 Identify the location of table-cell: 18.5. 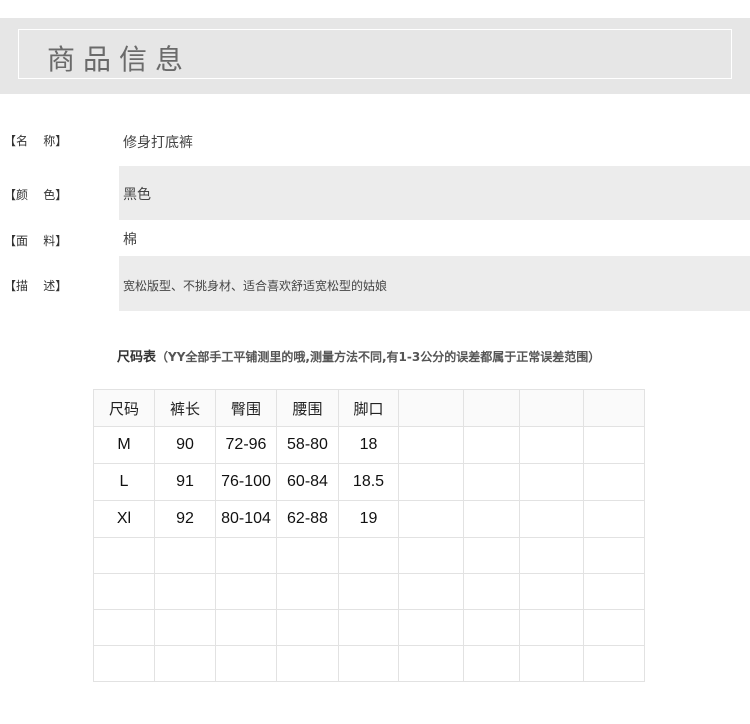
(368, 482).